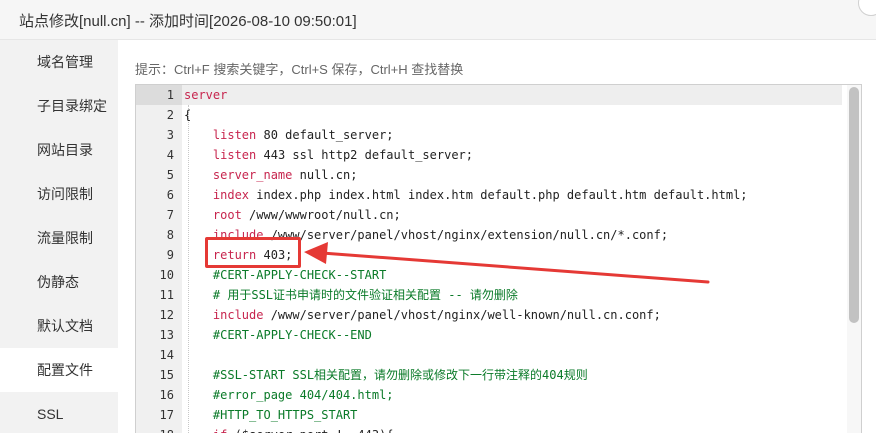  Describe the element at coordinates (59, 282) in the screenshot. I see `sidebar-item: 伪静态` at that location.